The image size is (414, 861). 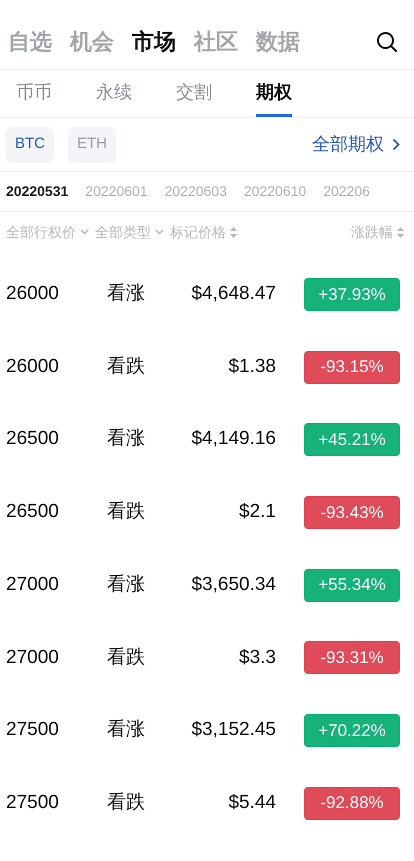 I want to click on change-badge: +37.93%, so click(x=352, y=294).